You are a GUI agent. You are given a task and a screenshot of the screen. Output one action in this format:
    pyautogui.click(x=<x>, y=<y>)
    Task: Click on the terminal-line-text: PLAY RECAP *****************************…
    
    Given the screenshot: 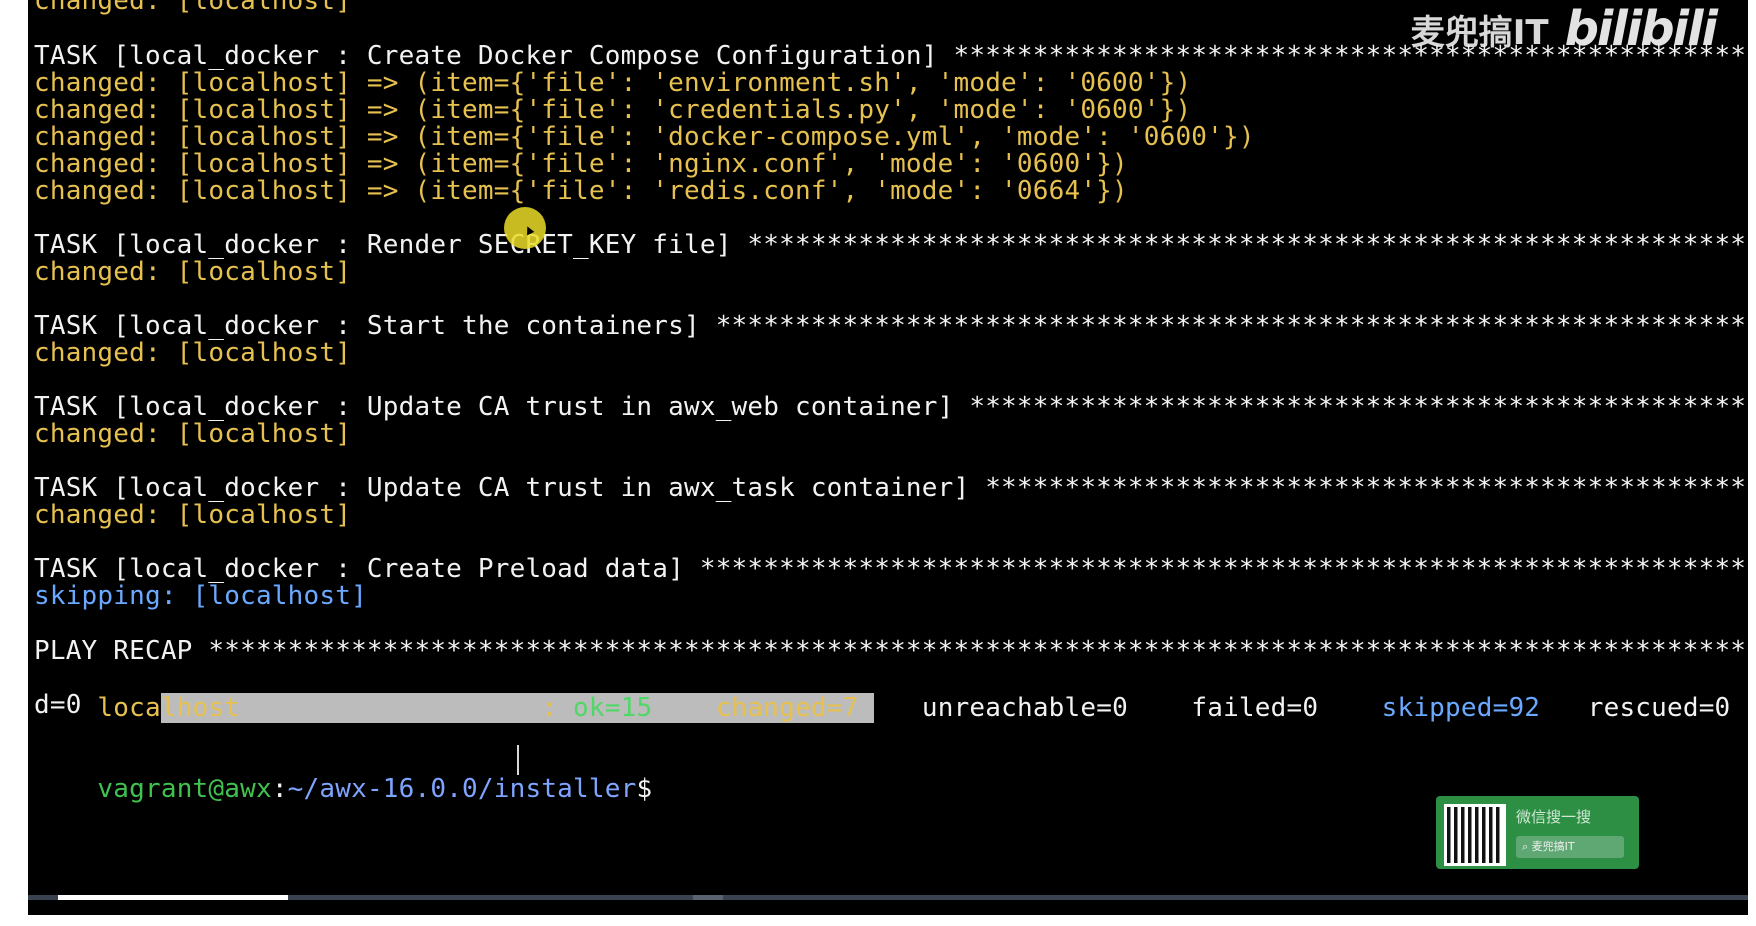 What is the action you would take?
    pyautogui.click(x=891, y=651)
    